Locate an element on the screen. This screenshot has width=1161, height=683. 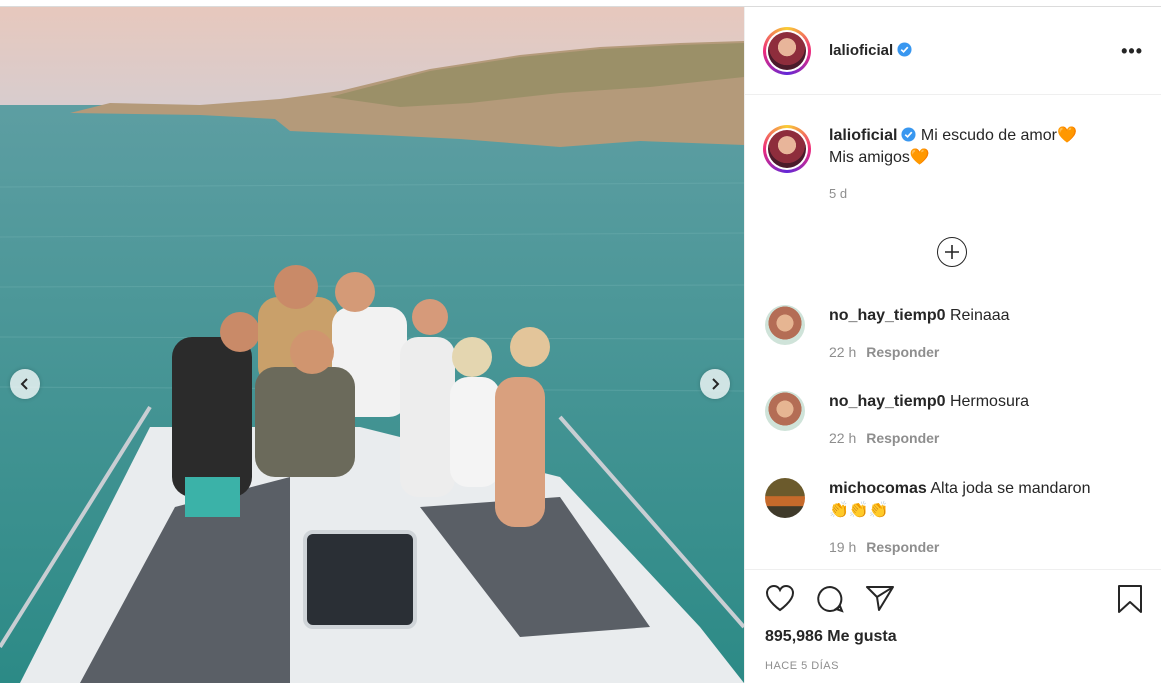
likes-count: 895,986 Me gusta is located at coordinates (831, 637).